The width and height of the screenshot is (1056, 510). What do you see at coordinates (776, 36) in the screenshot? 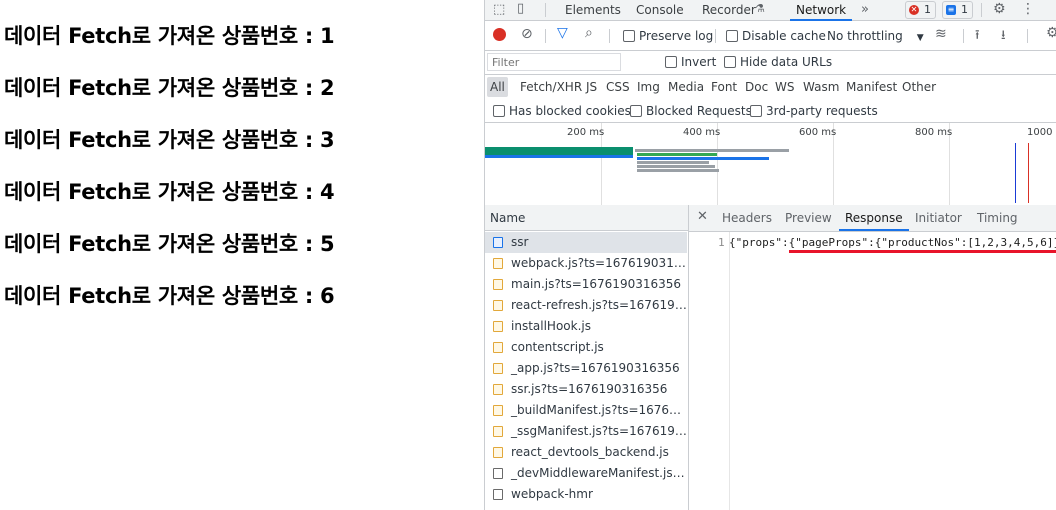
I see `disable-cache-checkbox: Disable cache` at bounding box center [776, 36].